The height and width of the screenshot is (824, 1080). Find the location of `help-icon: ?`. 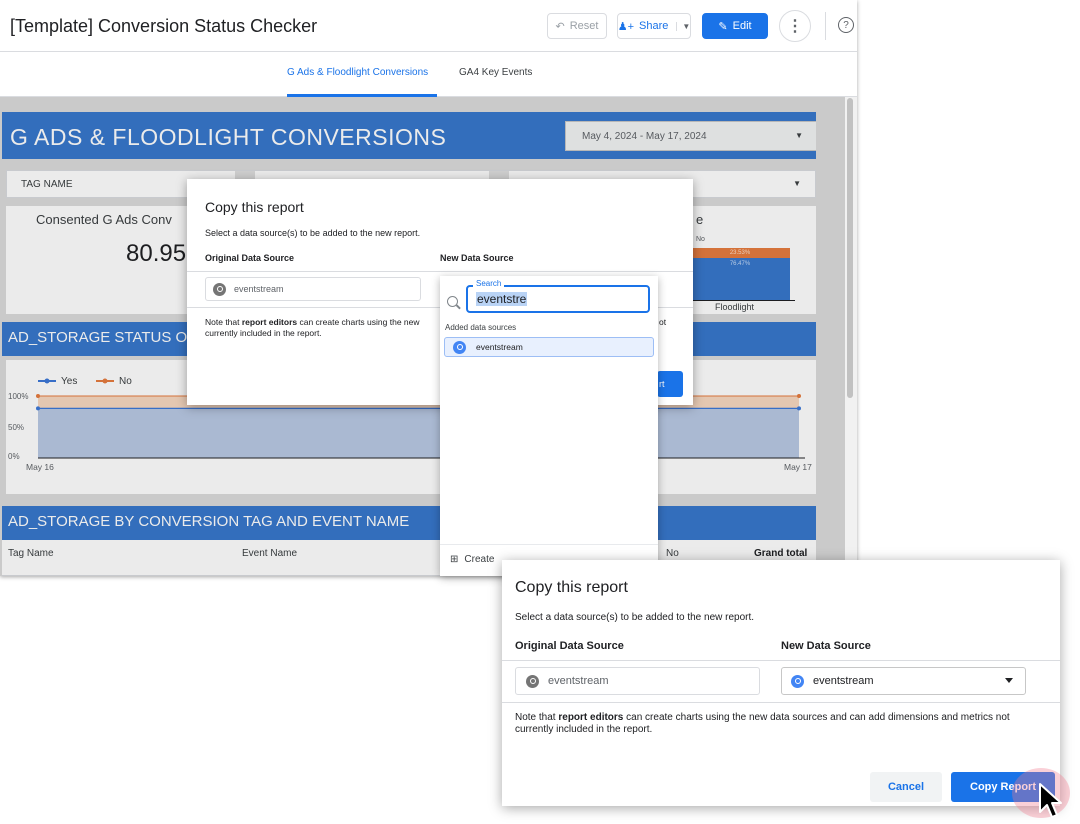

help-icon: ? is located at coordinates (846, 25).